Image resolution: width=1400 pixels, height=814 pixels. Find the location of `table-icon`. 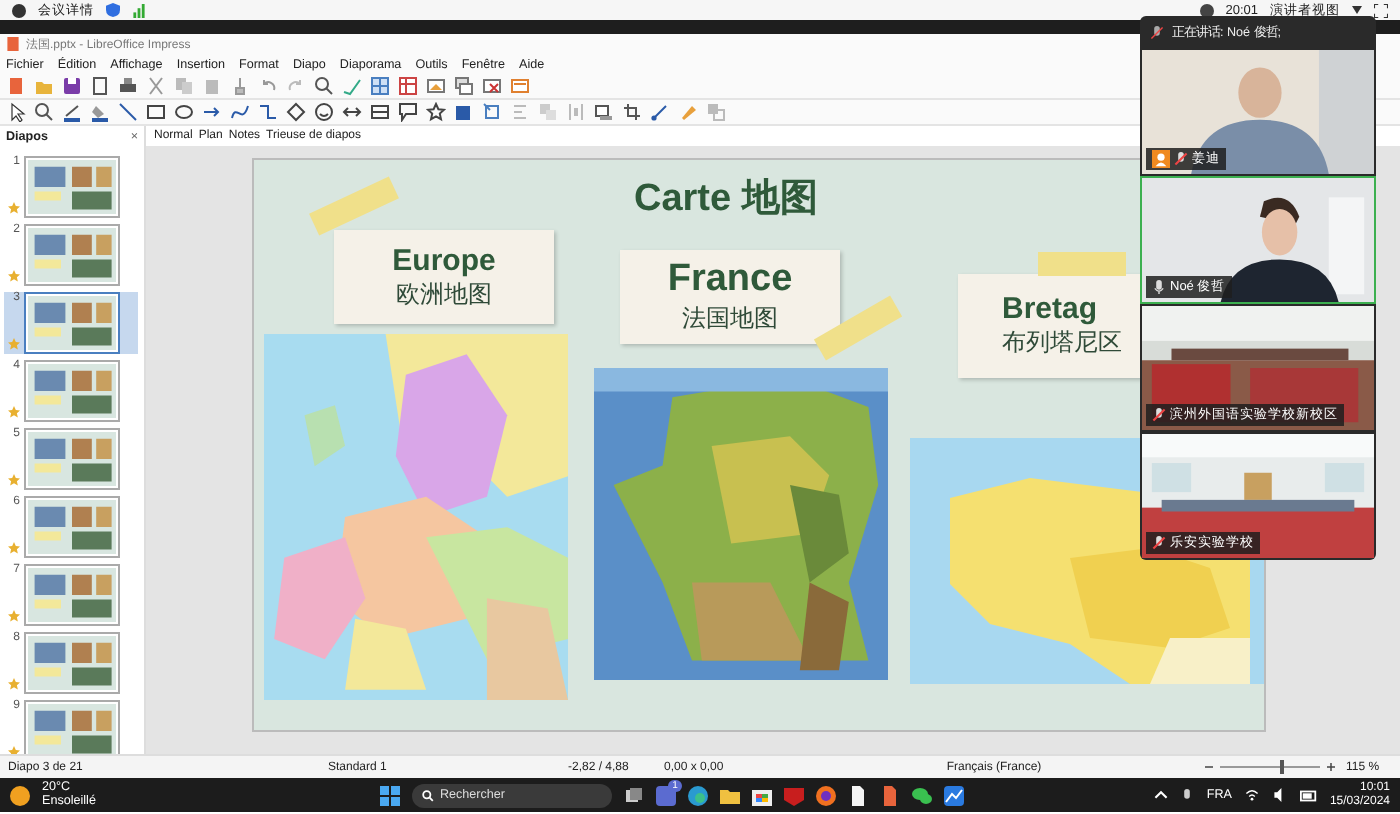

table-icon is located at coordinates (408, 86).